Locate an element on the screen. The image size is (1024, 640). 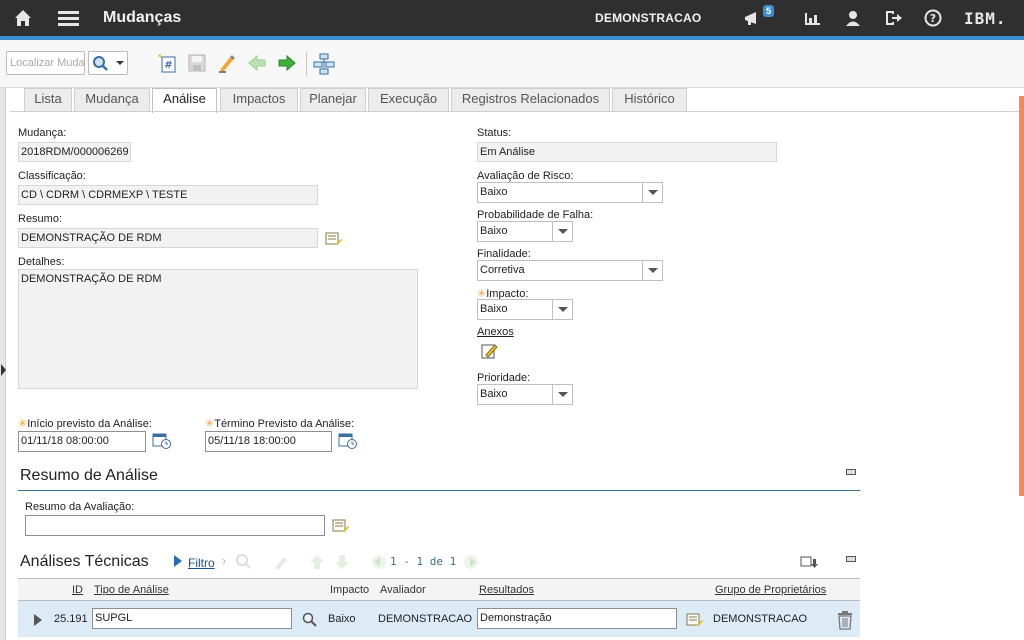
tab-registros-relacionados: Registros Relacionados is located at coordinates (530, 100).